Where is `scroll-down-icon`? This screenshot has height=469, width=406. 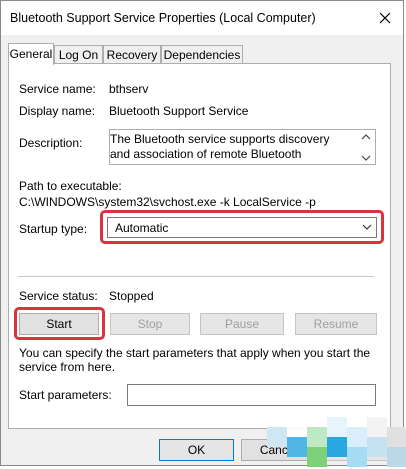
scroll-down-icon is located at coordinates (366, 158).